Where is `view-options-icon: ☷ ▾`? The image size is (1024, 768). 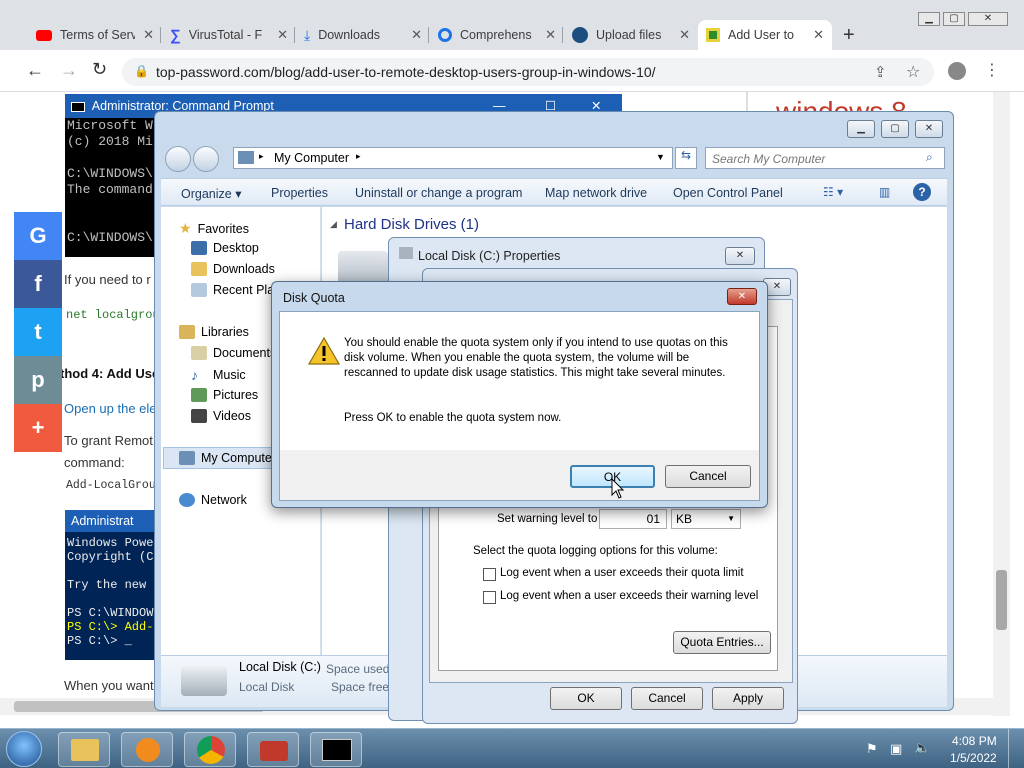 view-options-icon: ☷ ▾ is located at coordinates (833, 192).